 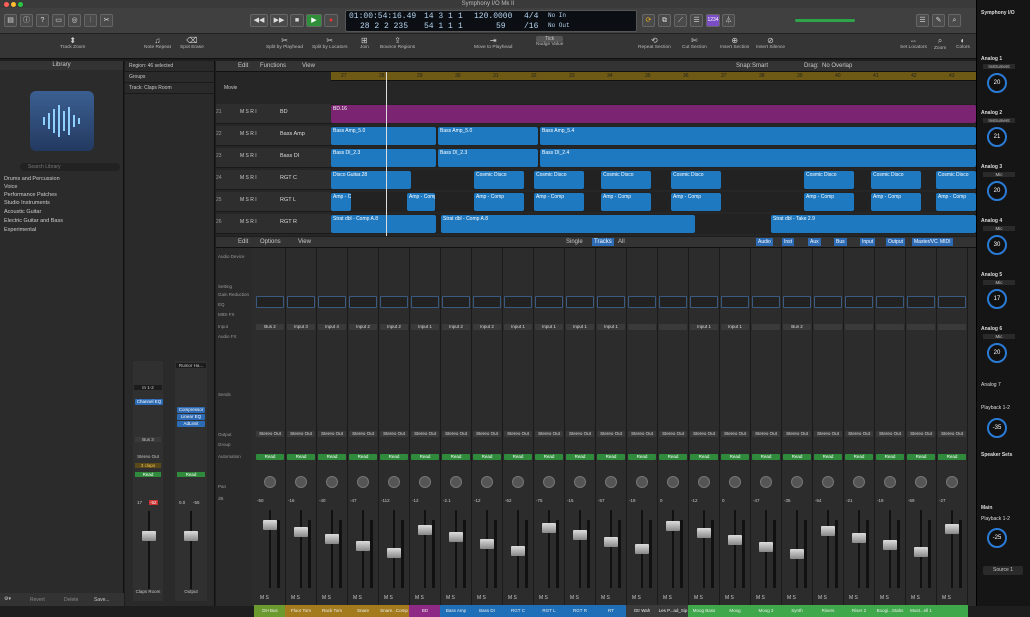 I want to click on playhead, so click(x=386, y=154).